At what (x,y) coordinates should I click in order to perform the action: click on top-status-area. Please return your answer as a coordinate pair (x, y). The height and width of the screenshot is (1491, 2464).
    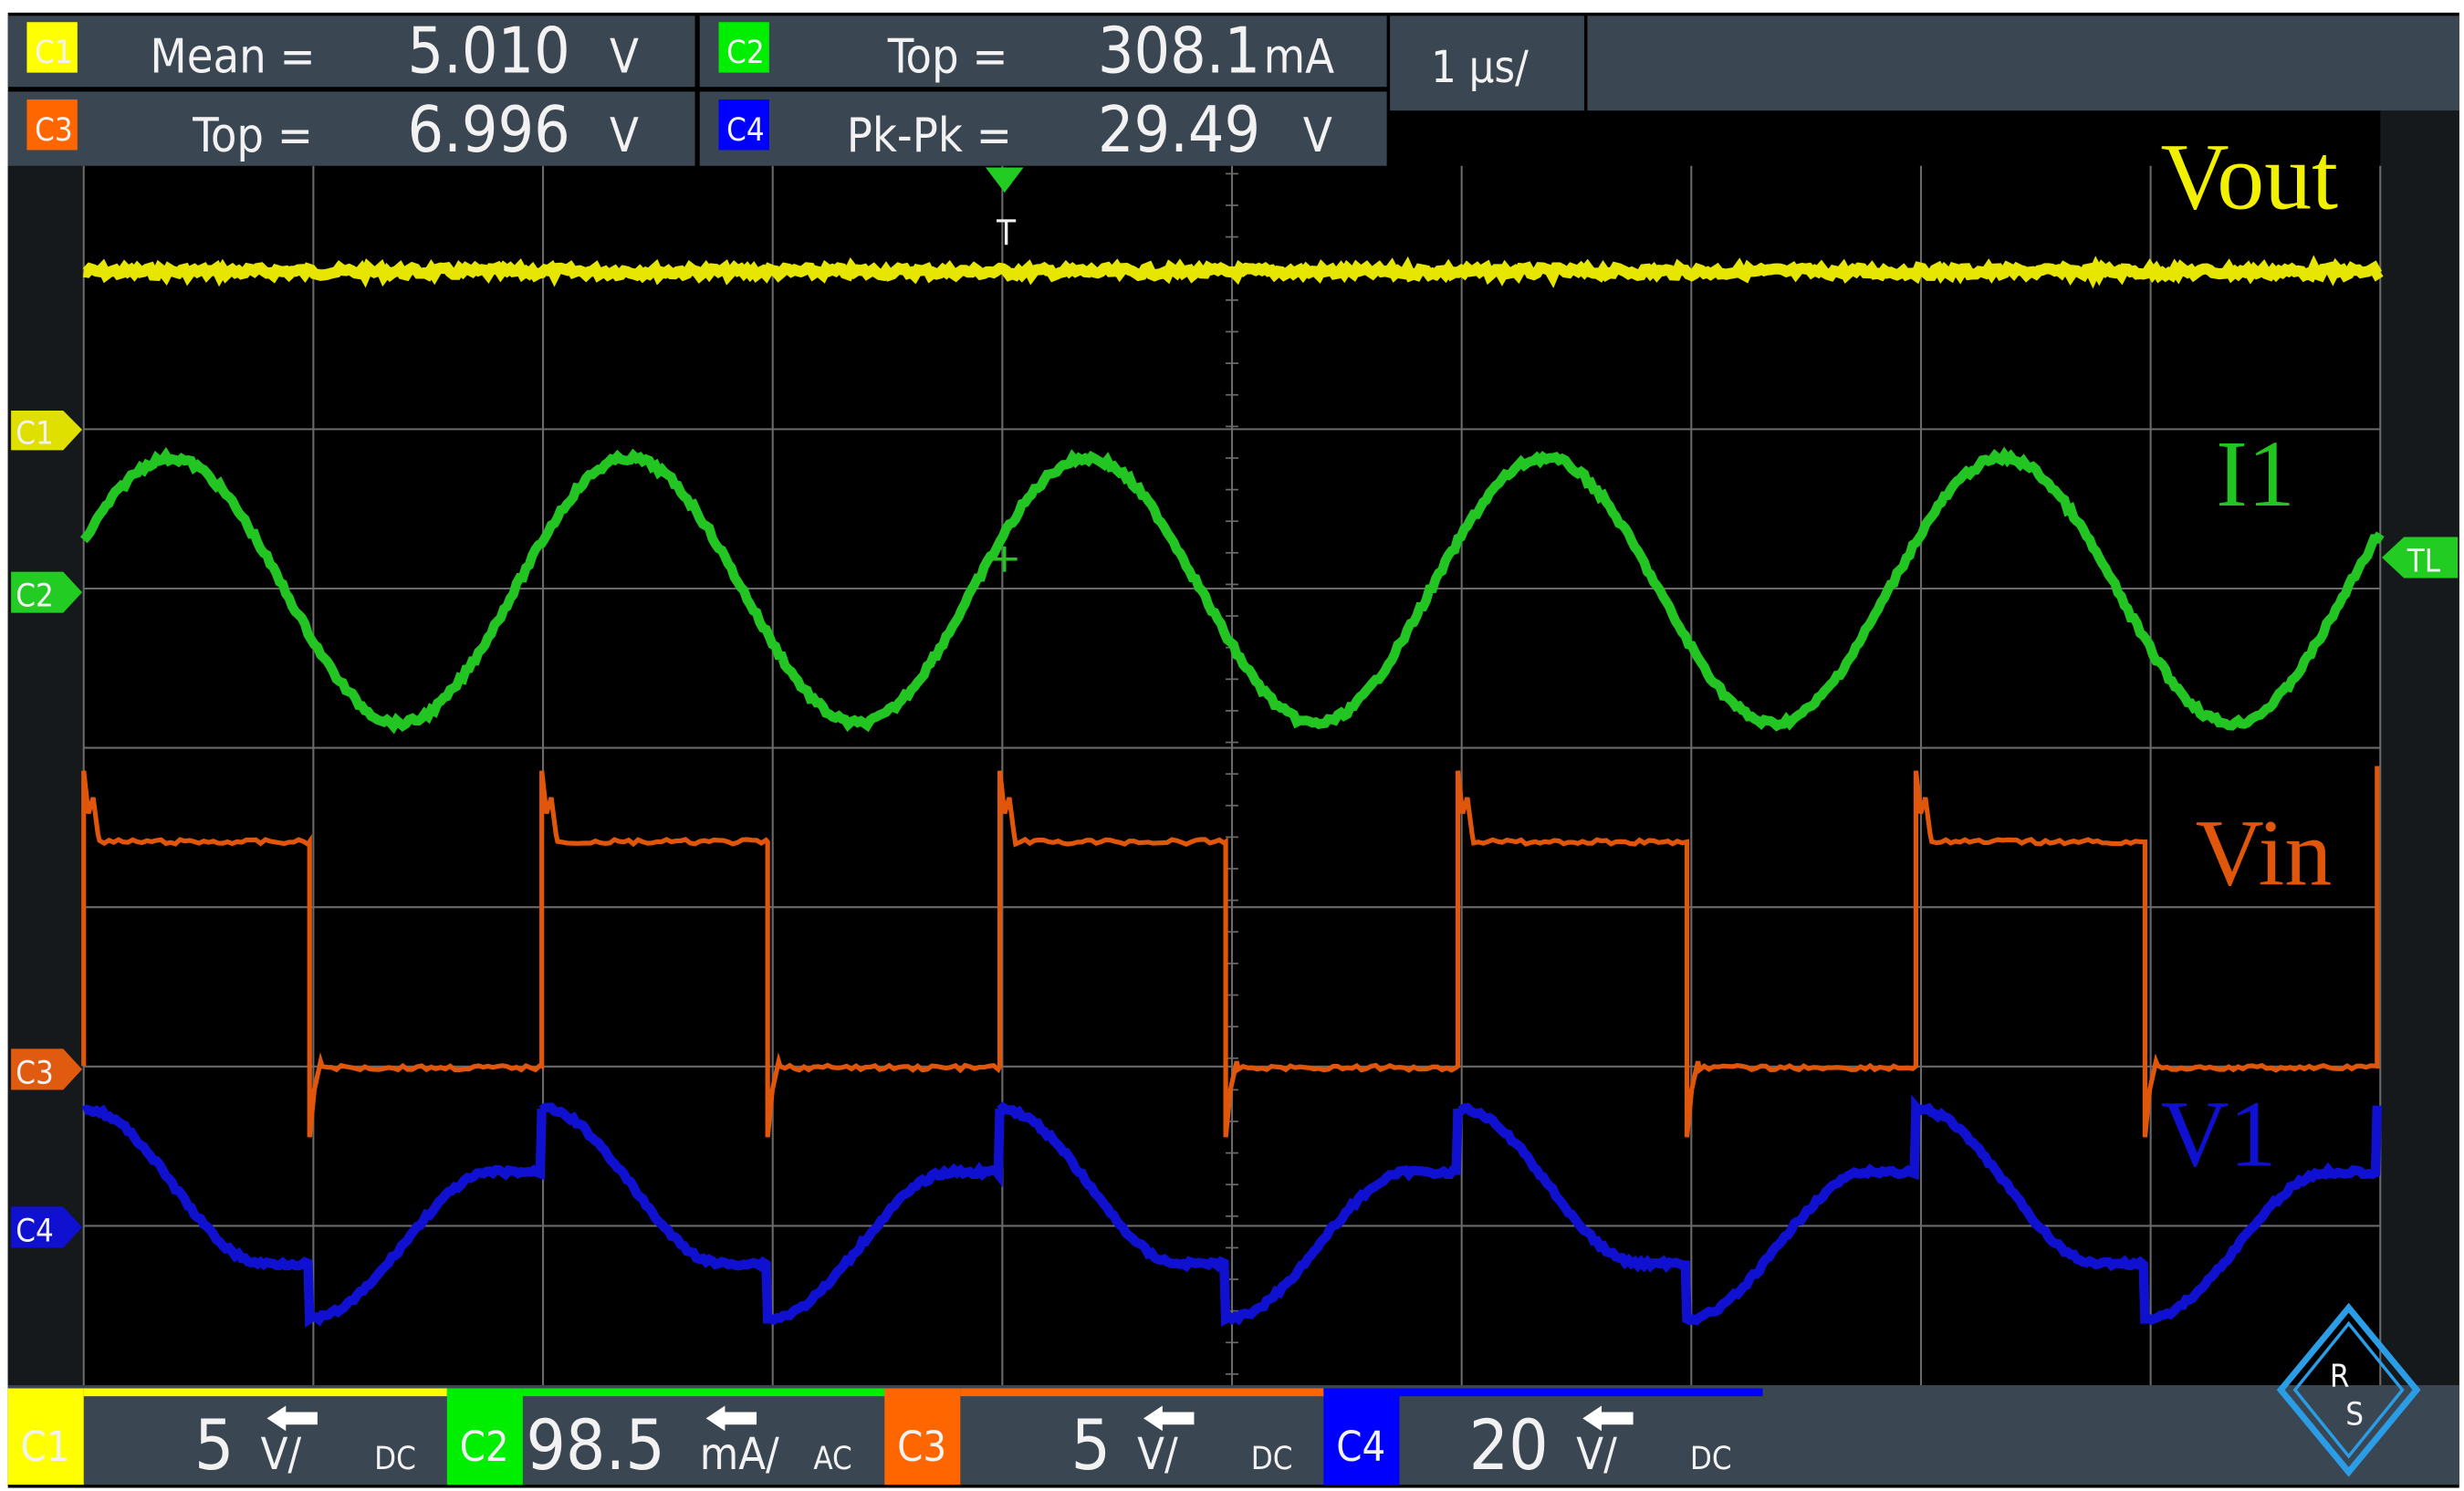
    Looking at the image, I should click on (2023, 63).